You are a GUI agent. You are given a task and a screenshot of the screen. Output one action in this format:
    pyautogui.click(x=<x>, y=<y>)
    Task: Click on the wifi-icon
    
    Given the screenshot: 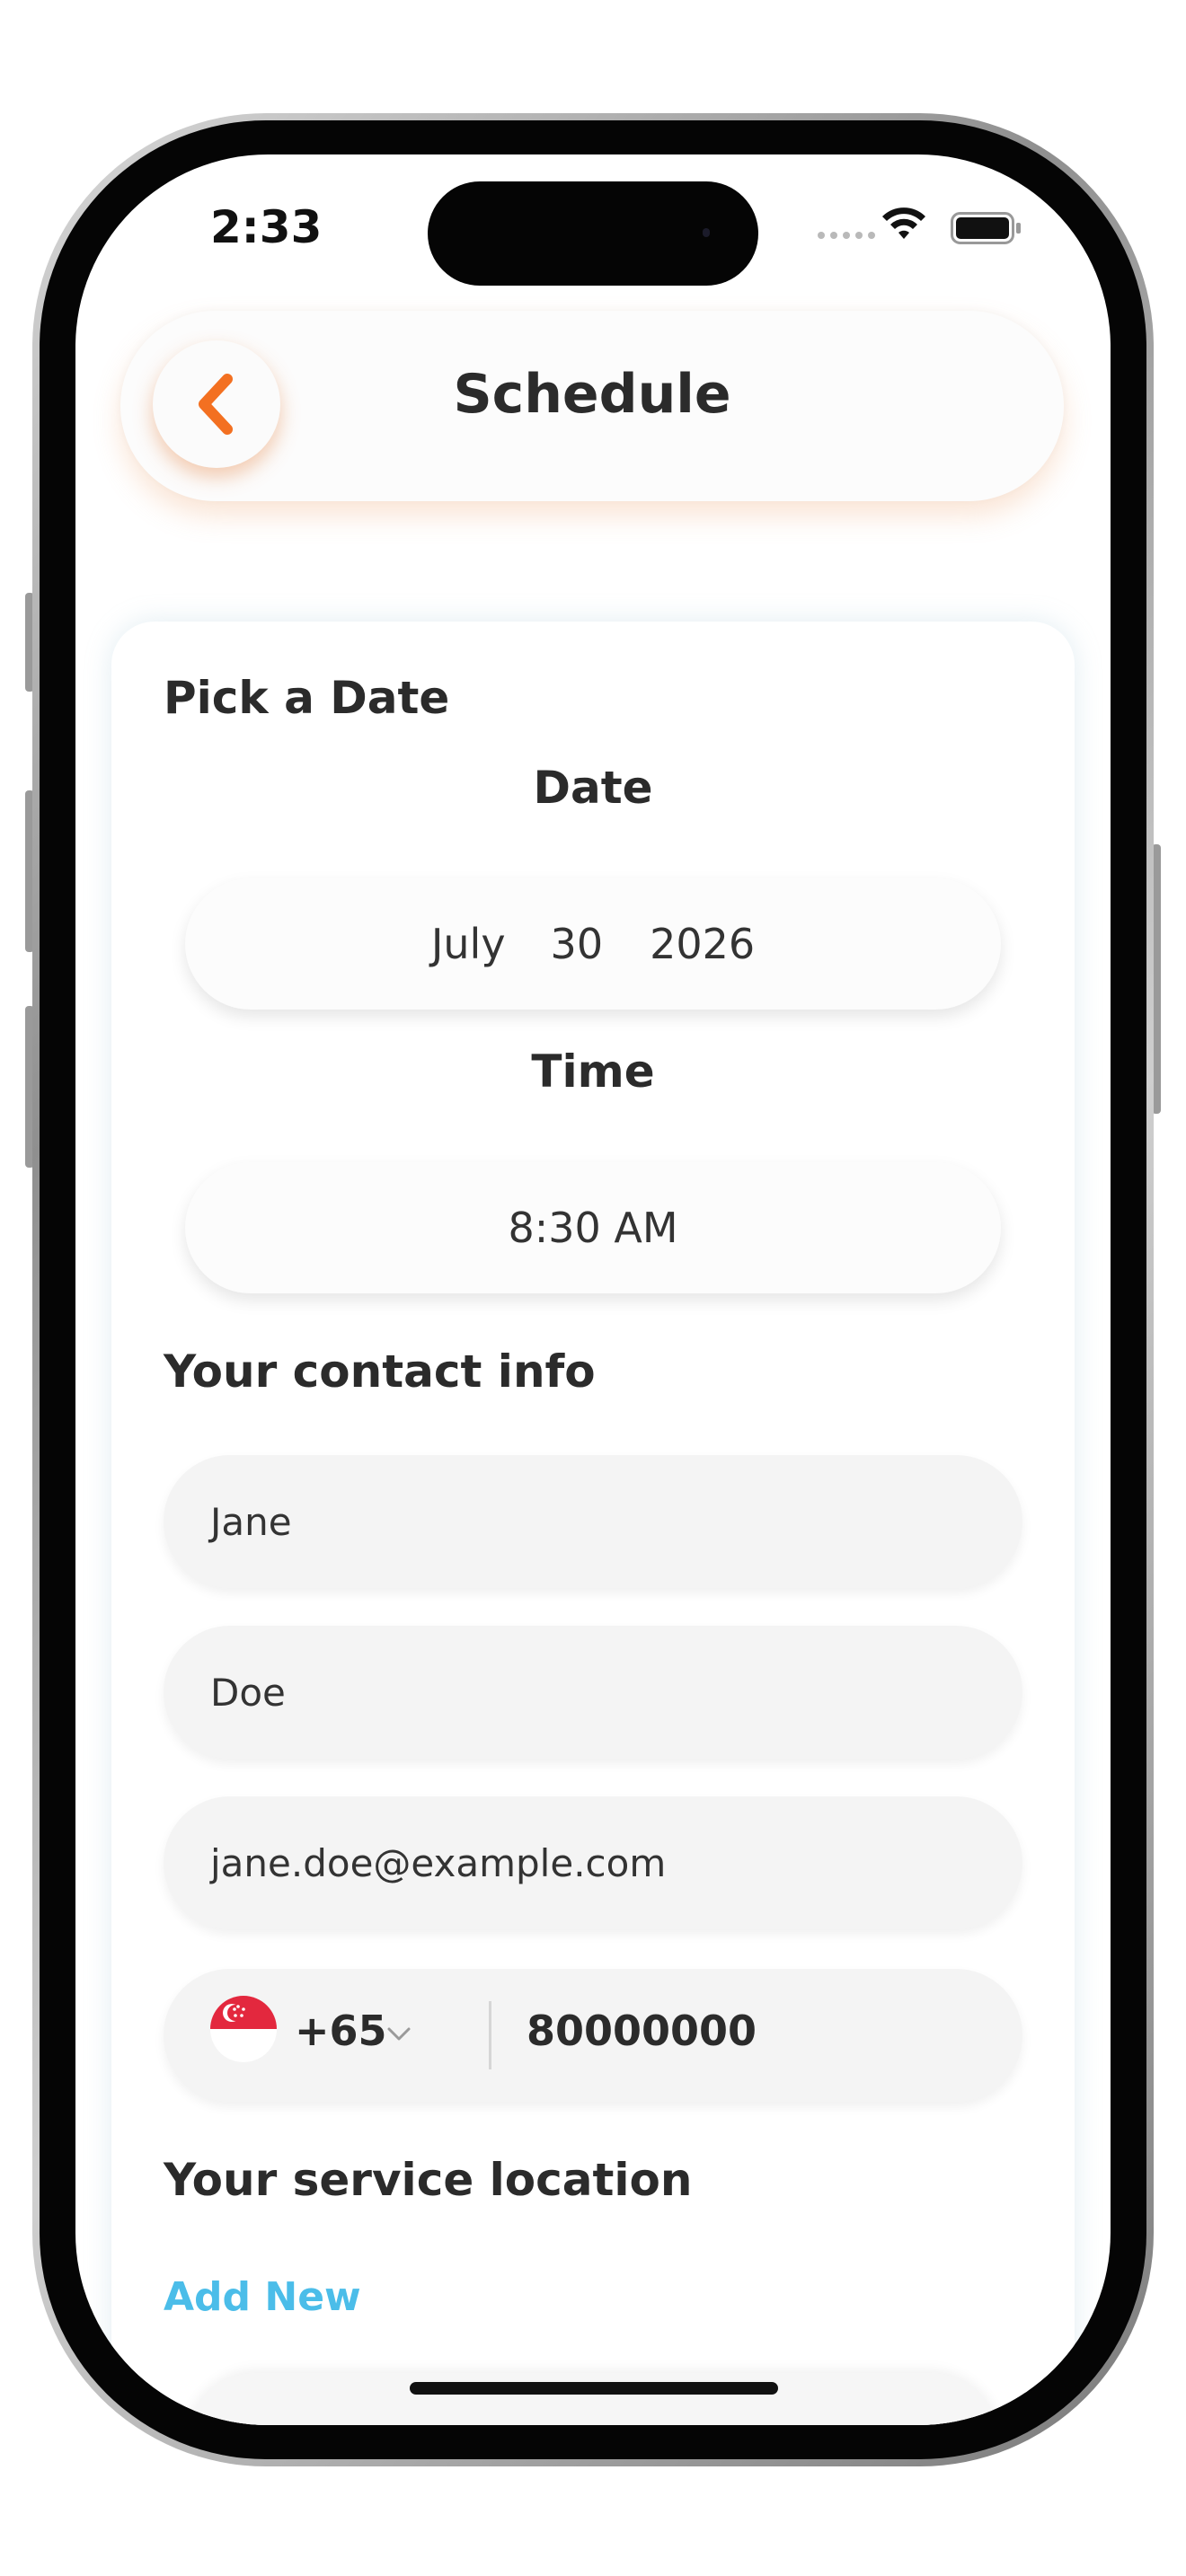 What is the action you would take?
    pyautogui.click(x=903, y=223)
    